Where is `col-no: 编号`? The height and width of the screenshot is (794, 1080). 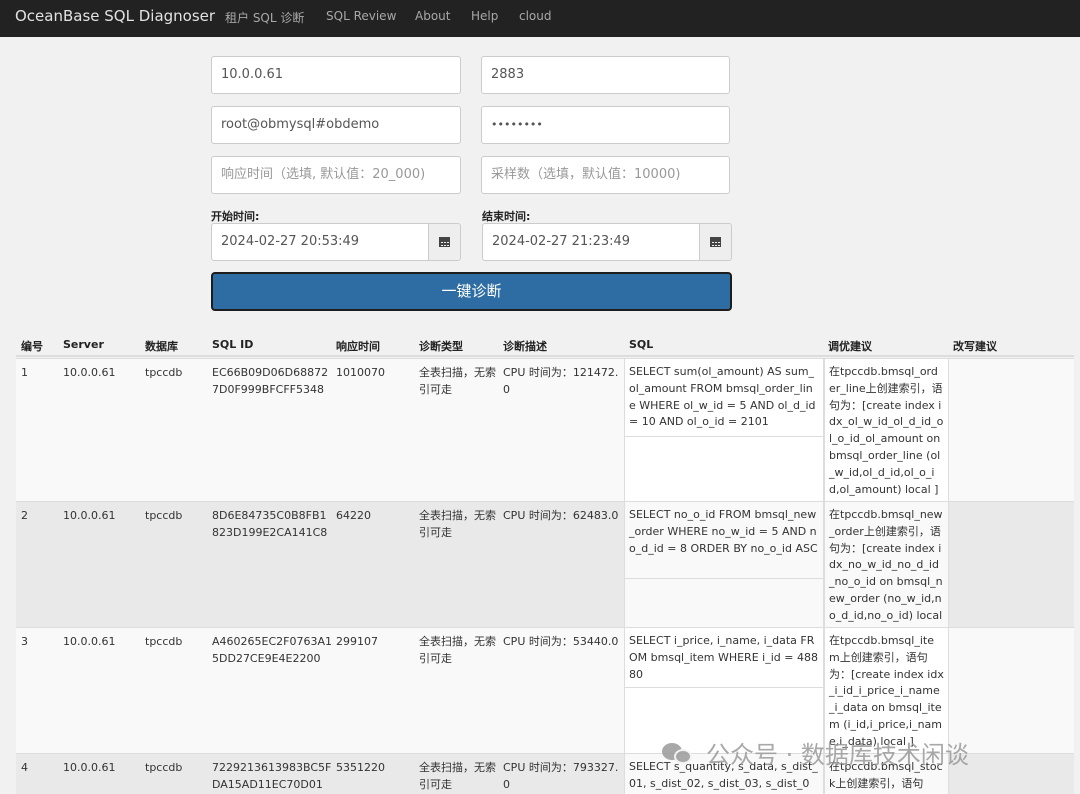
col-no: 编号 is located at coordinates (32, 346).